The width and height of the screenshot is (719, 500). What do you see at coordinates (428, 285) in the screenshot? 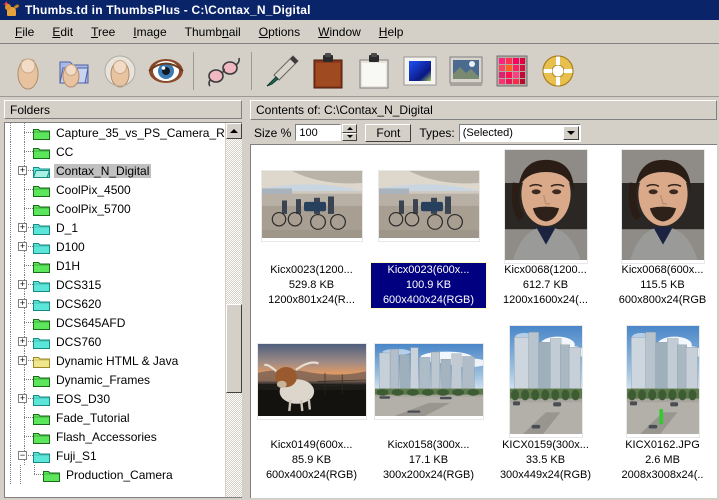
I see `thumbnail-caption: Kicx0023(600x... 100.9 KB 600x400x24(RGB)` at bounding box center [428, 285].